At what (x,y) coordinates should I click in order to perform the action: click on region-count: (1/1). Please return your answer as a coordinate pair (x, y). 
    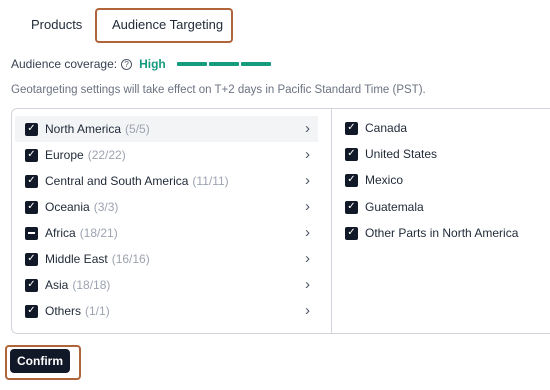
    Looking at the image, I should click on (97, 311).